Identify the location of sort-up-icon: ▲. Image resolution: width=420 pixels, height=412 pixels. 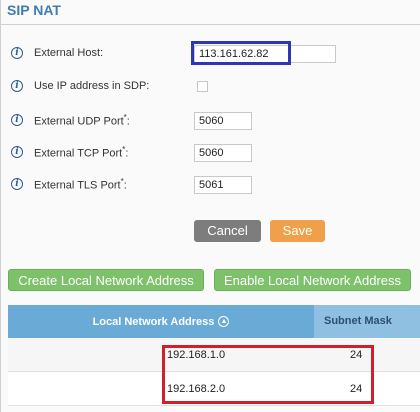
(224, 321).